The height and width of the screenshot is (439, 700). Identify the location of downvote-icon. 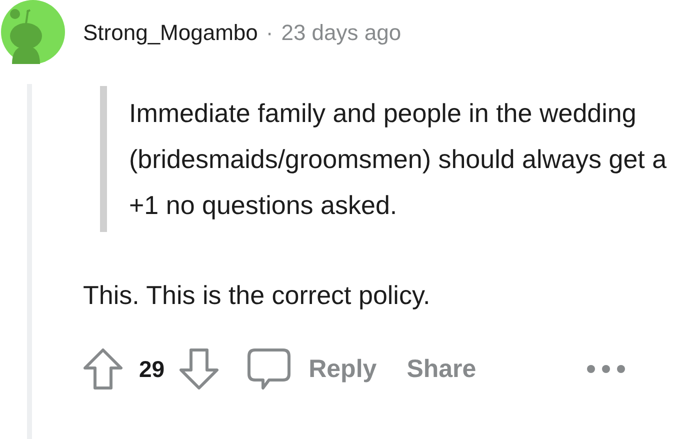
(198, 369).